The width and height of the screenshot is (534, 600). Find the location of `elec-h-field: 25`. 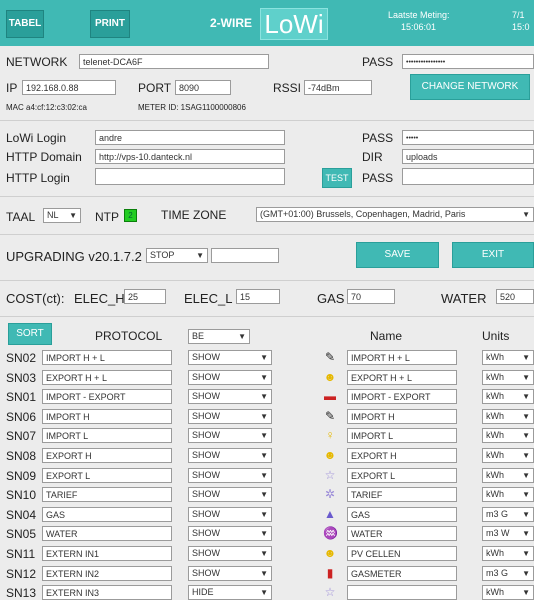

elec-h-field: 25 is located at coordinates (145, 296).